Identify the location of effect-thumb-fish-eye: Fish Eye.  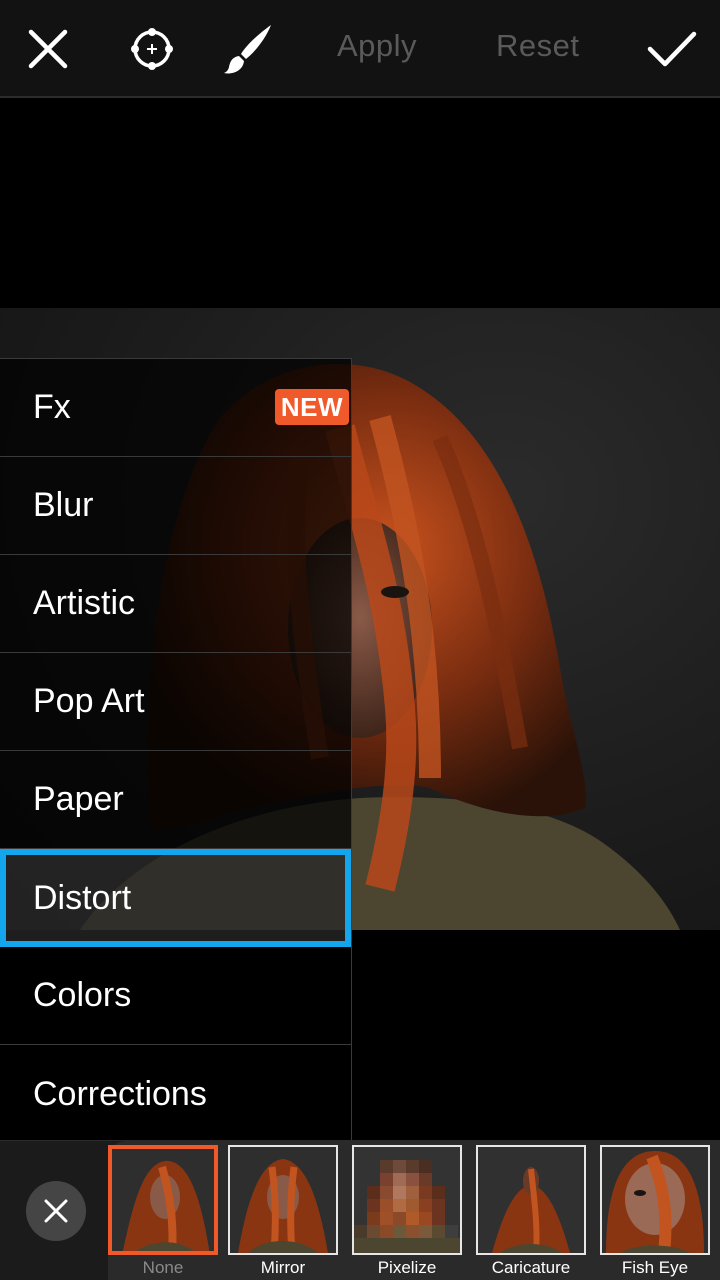
(655, 1212).